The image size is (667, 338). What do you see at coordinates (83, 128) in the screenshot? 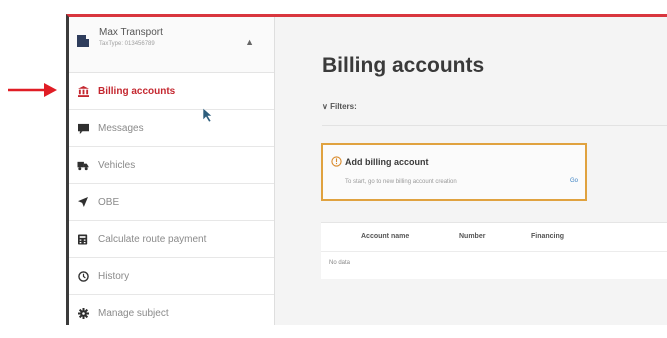
I see `message-icon` at bounding box center [83, 128].